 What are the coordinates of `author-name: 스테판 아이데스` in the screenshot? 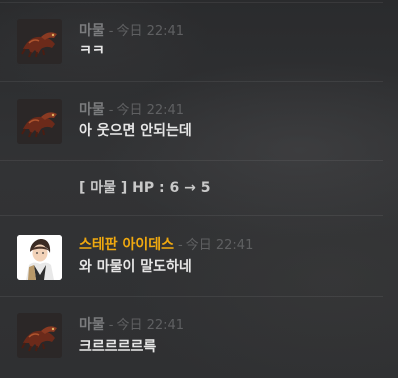 It's located at (126, 245).